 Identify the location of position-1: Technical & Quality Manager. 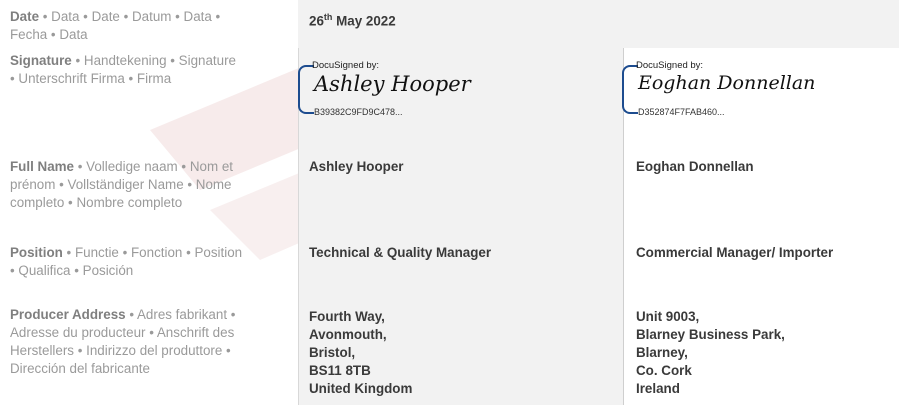
(400, 252).